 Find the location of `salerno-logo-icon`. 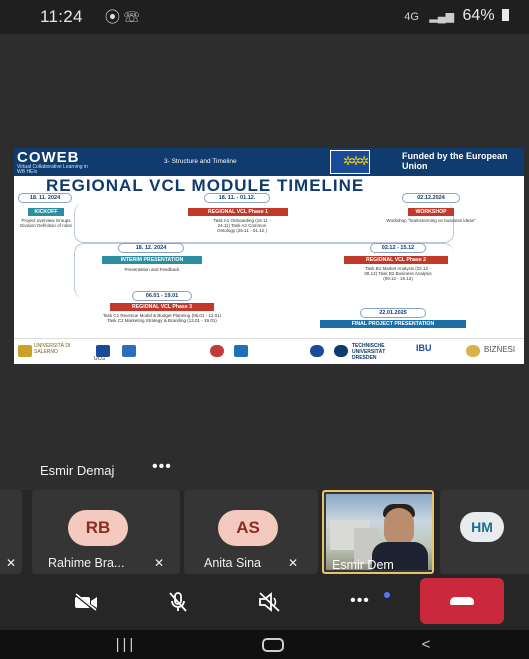

salerno-logo-icon is located at coordinates (25, 351).